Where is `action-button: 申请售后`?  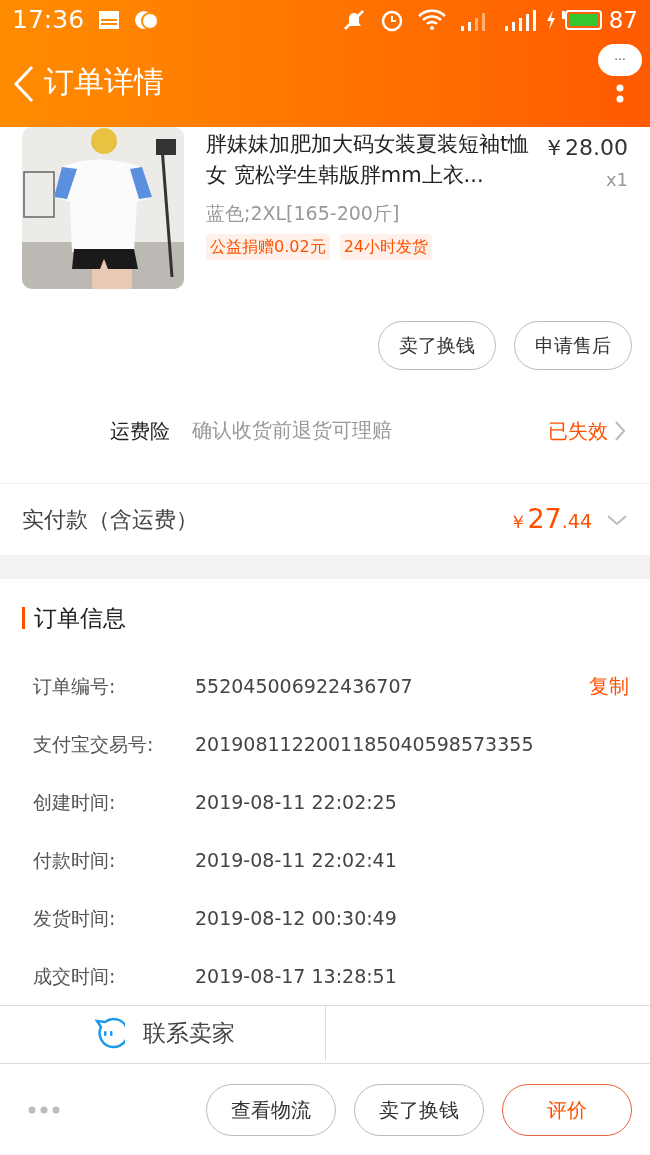
action-button: 申请售后 is located at coordinates (573, 345).